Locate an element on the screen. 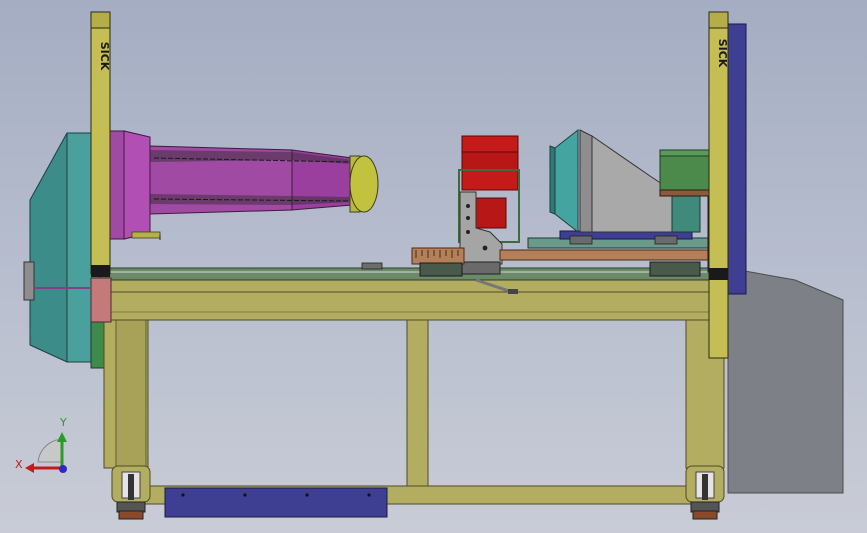 Image resolution: width=867 pixels, height=533 pixels. sick-logo-right: SICK is located at coordinates (722, 53).